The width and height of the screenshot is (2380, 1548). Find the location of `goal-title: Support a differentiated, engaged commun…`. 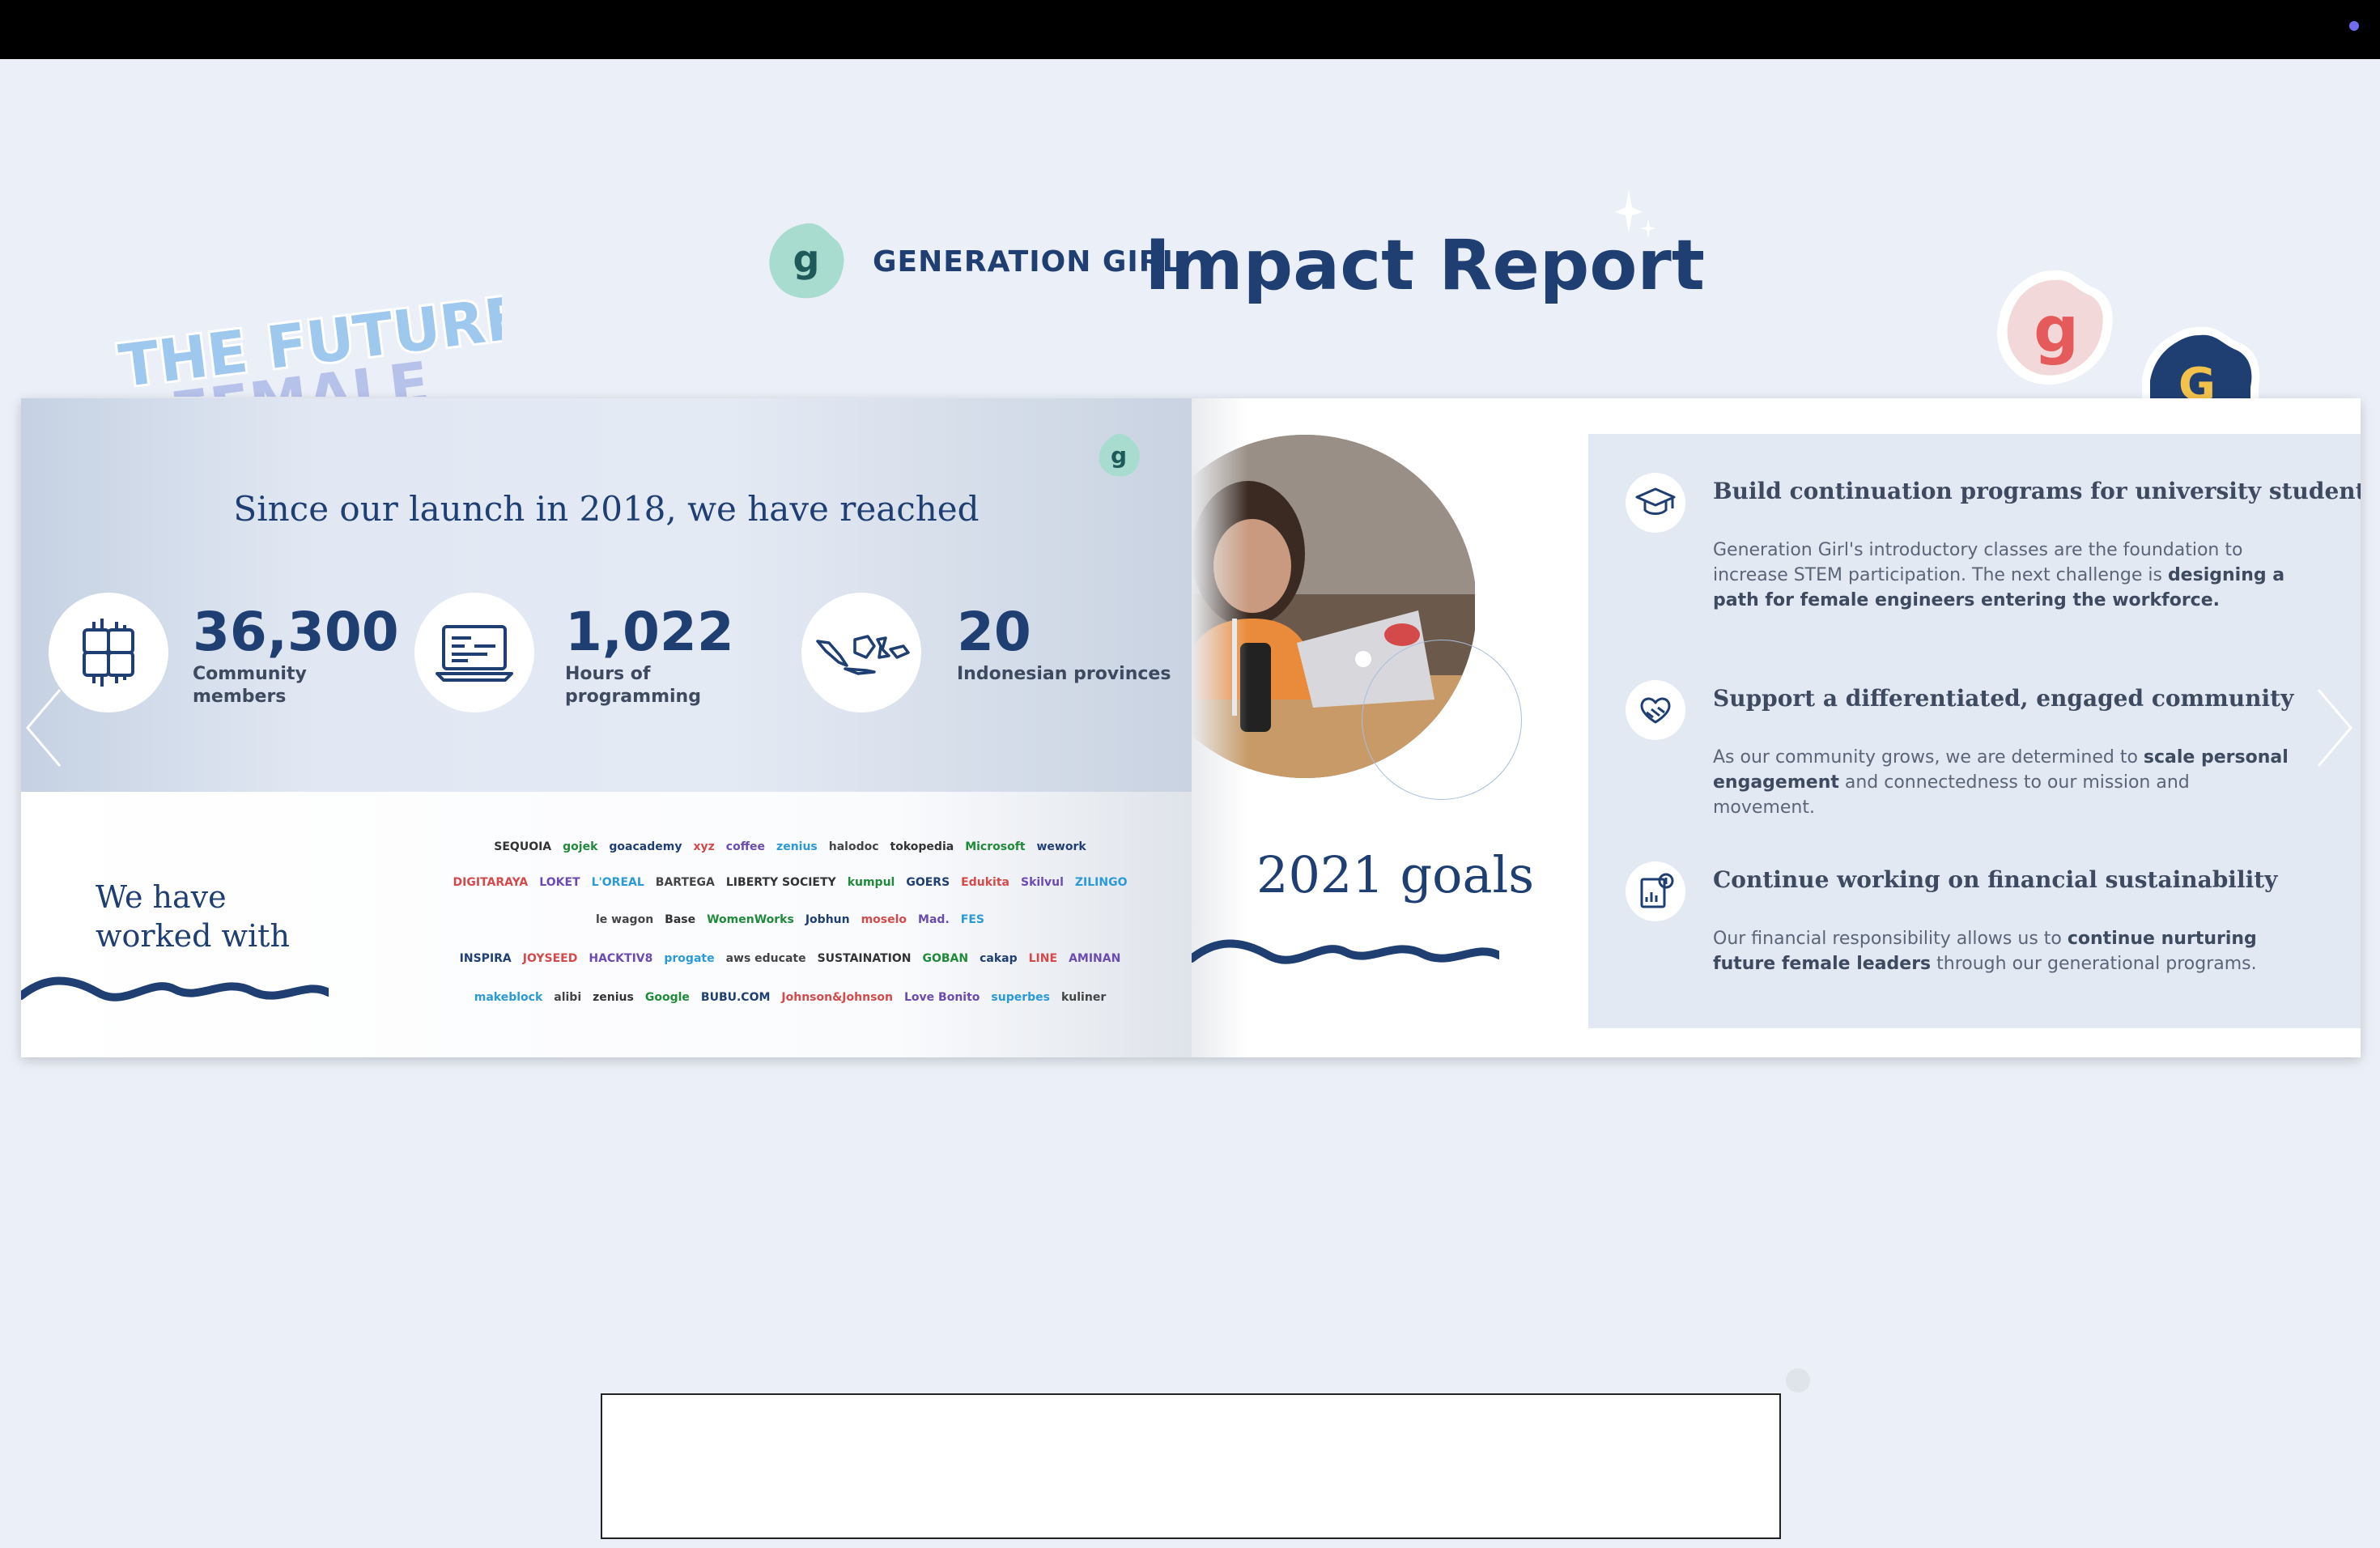

goal-title: Support a differentiated, engaged commun… is located at coordinates (2003, 699).